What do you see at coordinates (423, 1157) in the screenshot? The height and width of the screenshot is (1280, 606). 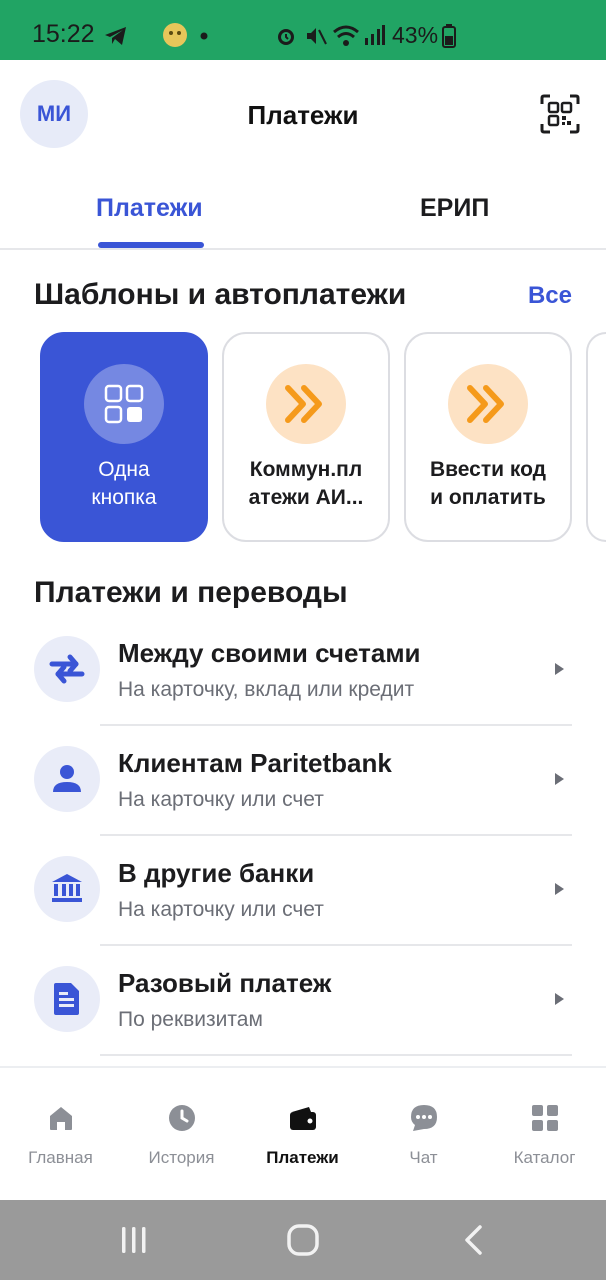 I see `nav-label: Чат` at bounding box center [423, 1157].